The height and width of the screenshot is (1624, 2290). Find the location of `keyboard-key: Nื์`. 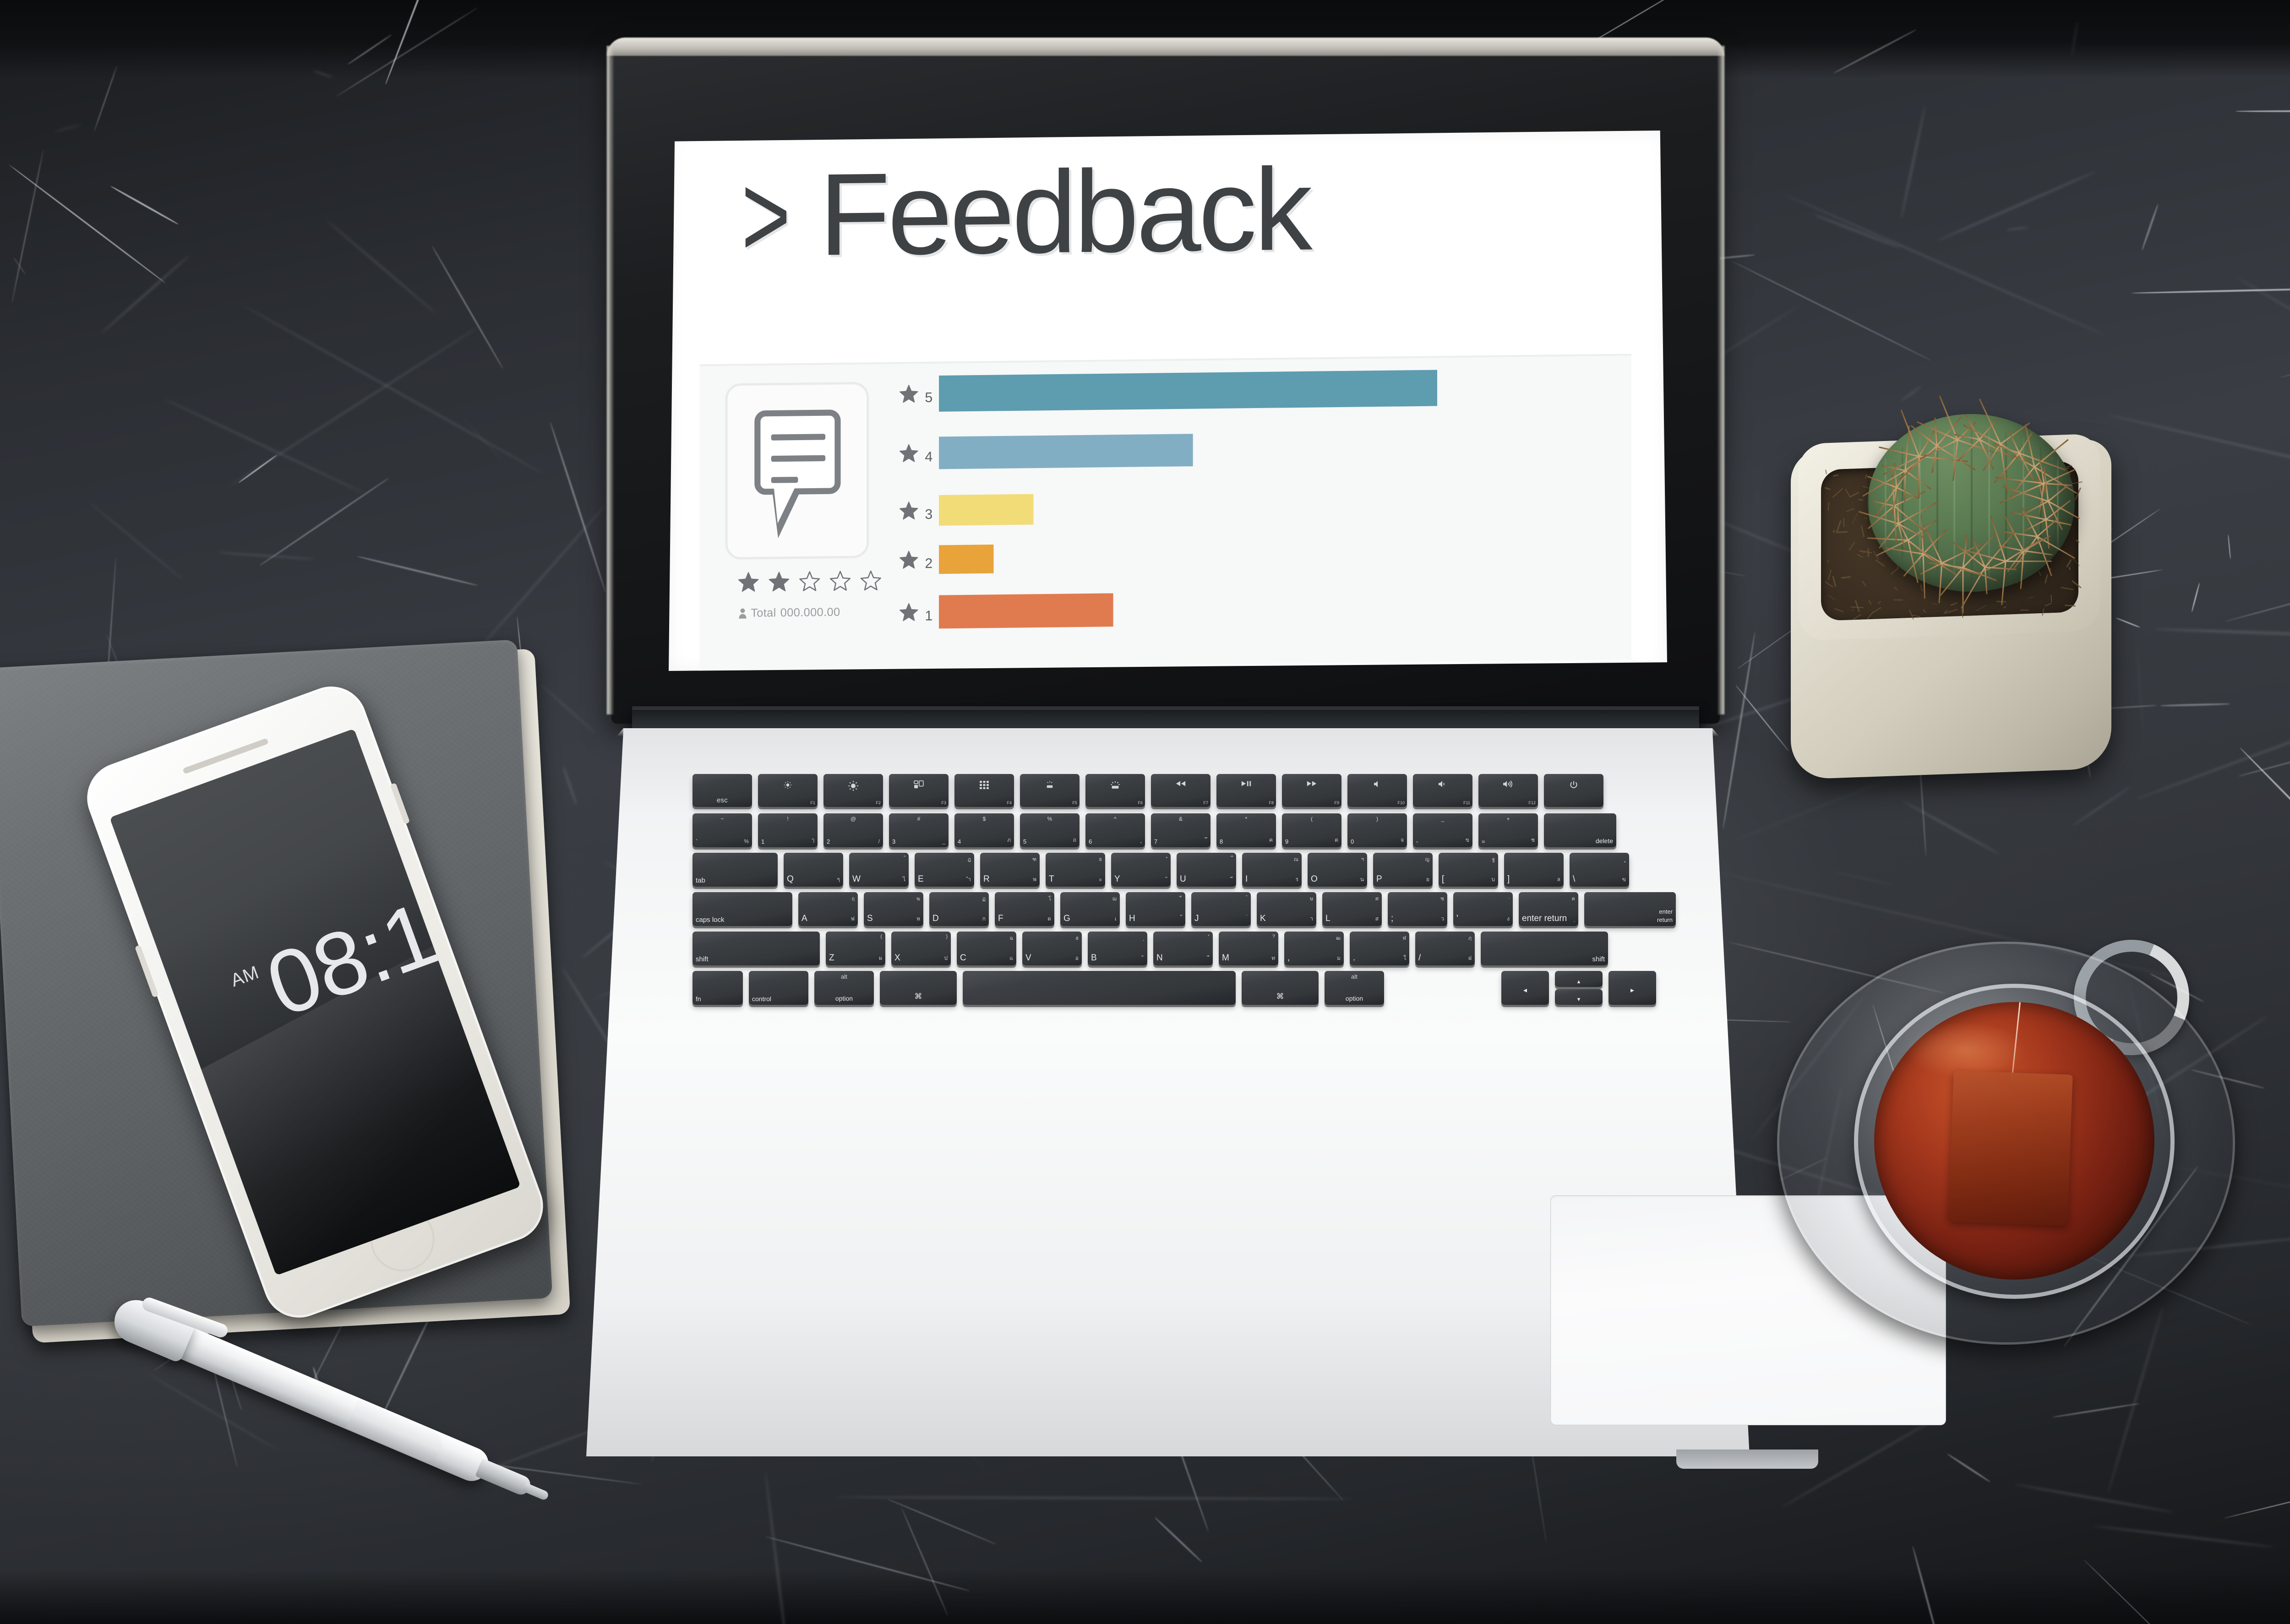

keyboard-key: Nื์ is located at coordinates (1183, 948).